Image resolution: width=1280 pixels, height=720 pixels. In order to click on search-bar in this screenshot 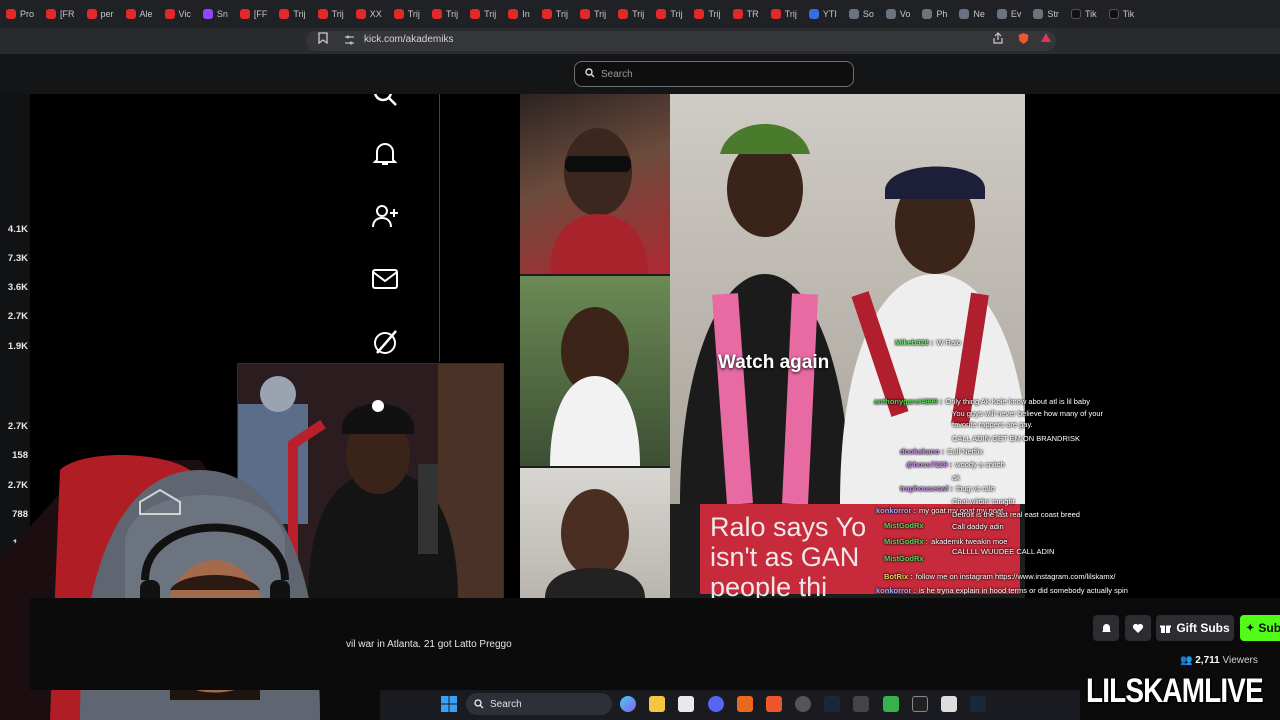, I will do `click(714, 74)`.